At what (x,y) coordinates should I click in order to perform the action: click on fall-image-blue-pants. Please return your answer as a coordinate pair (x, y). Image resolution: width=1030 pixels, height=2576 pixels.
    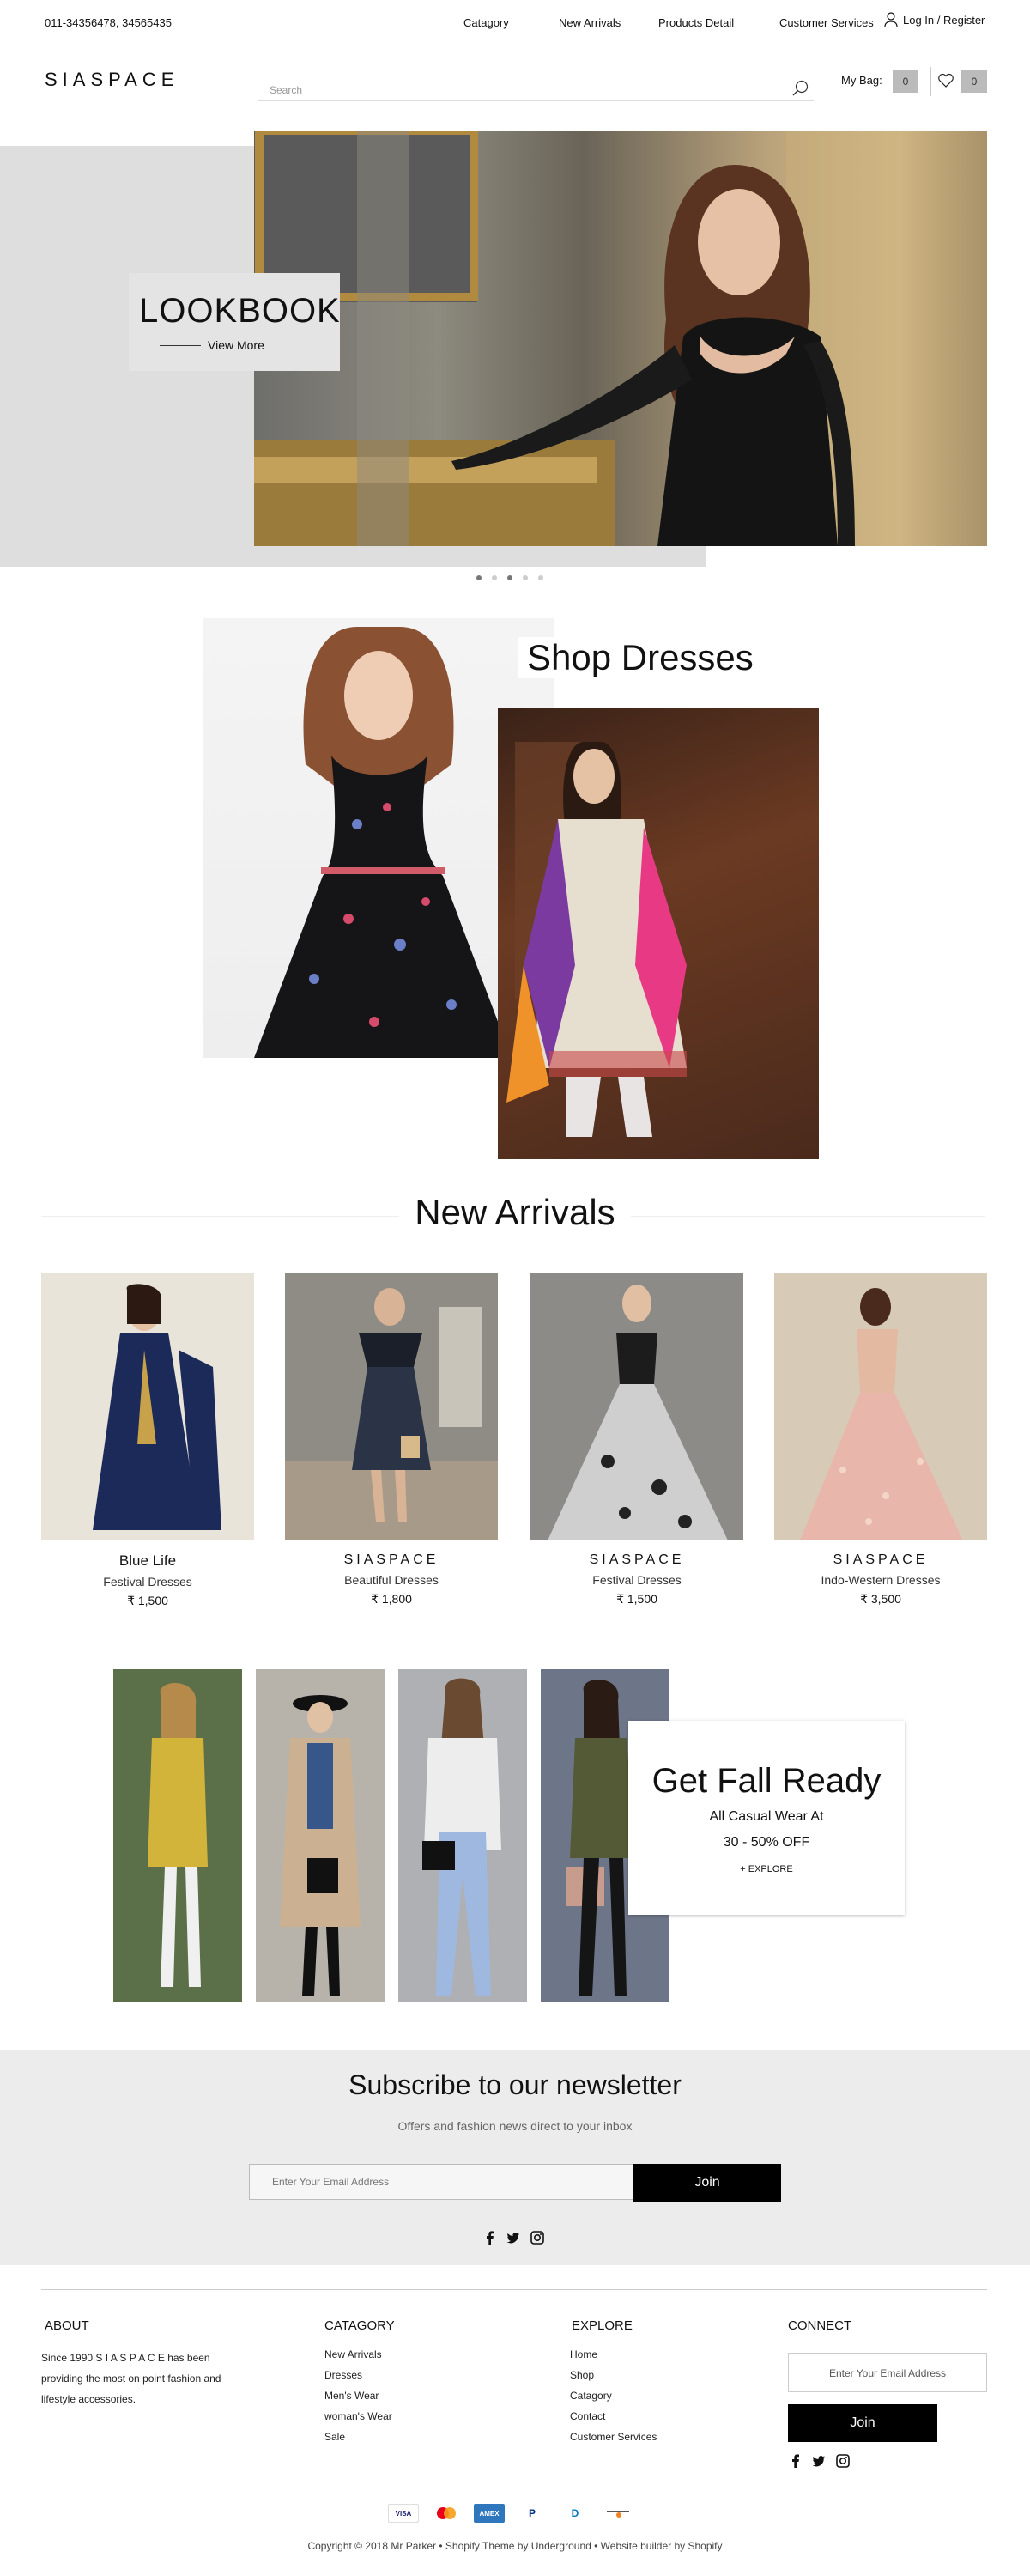
    Looking at the image, I should click on (467, 1836).